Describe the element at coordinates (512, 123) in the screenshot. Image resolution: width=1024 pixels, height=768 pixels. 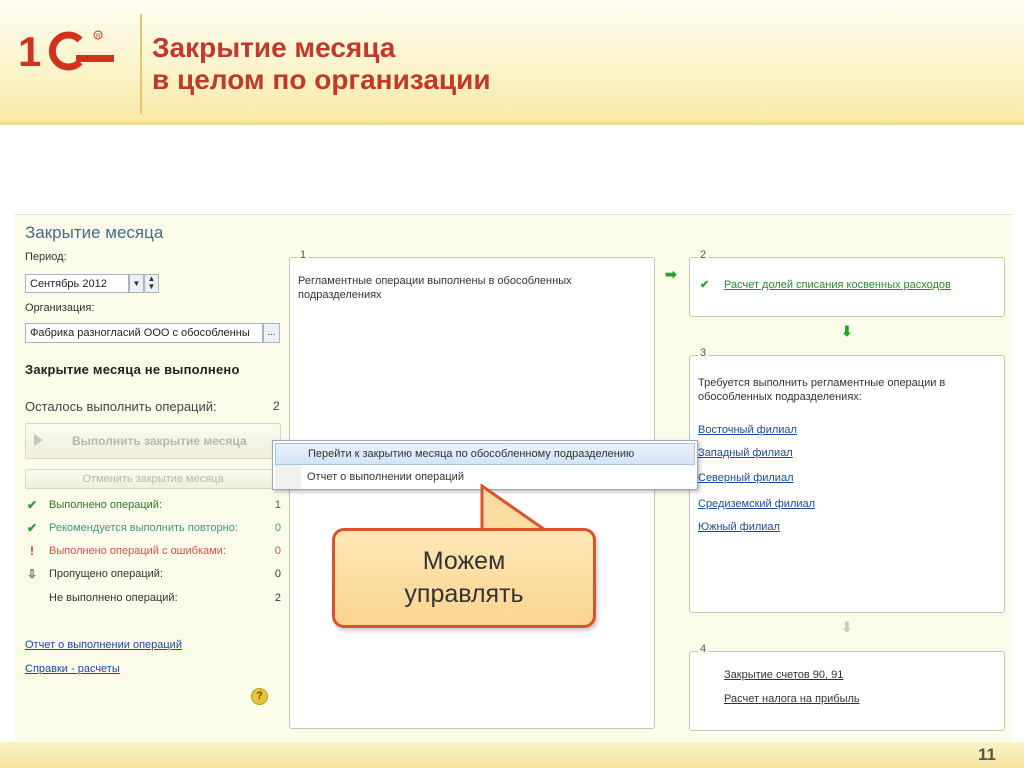
I see `header-underline` at that location.